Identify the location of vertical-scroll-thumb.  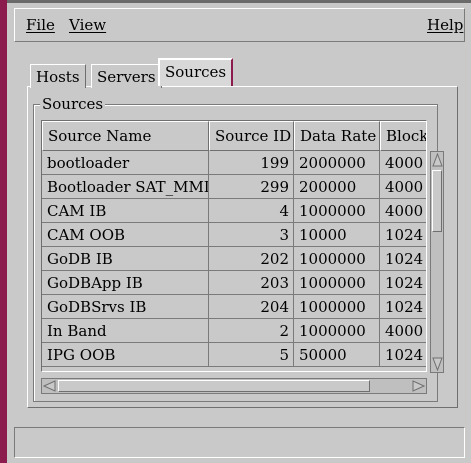
(437, 201).